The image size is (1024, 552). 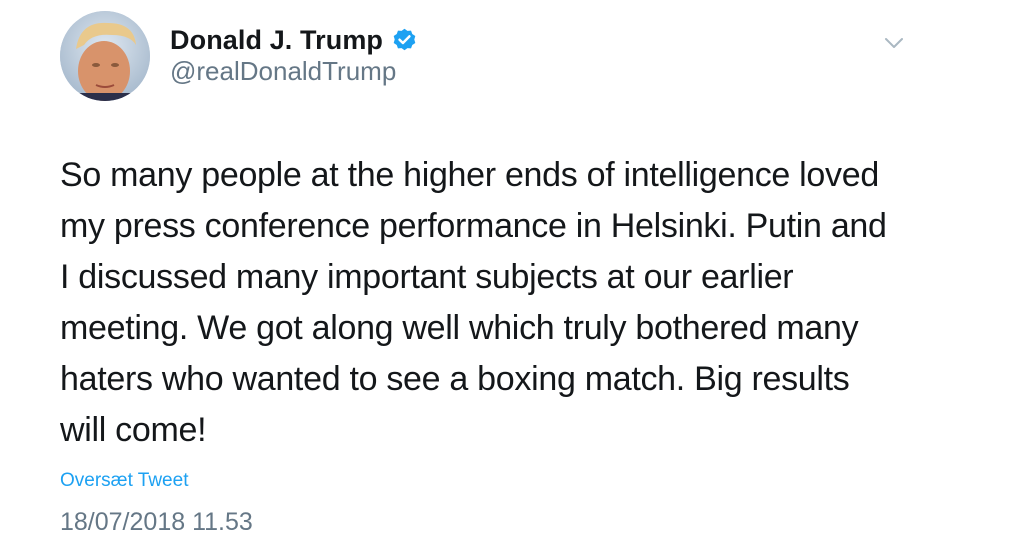 I want to click on translate-tweet-link: Oversæt Tweet, so click(x=124, y=481).